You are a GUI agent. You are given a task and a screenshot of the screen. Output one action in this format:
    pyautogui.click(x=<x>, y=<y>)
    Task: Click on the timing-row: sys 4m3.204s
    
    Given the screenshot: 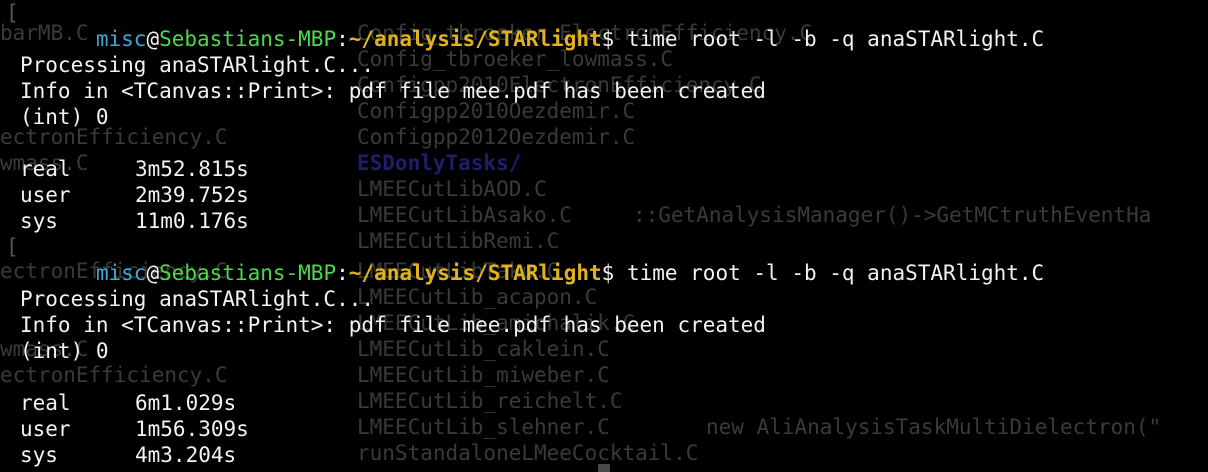 What is the action you would take?
    pyautogui.click(x=610, y=455)
    